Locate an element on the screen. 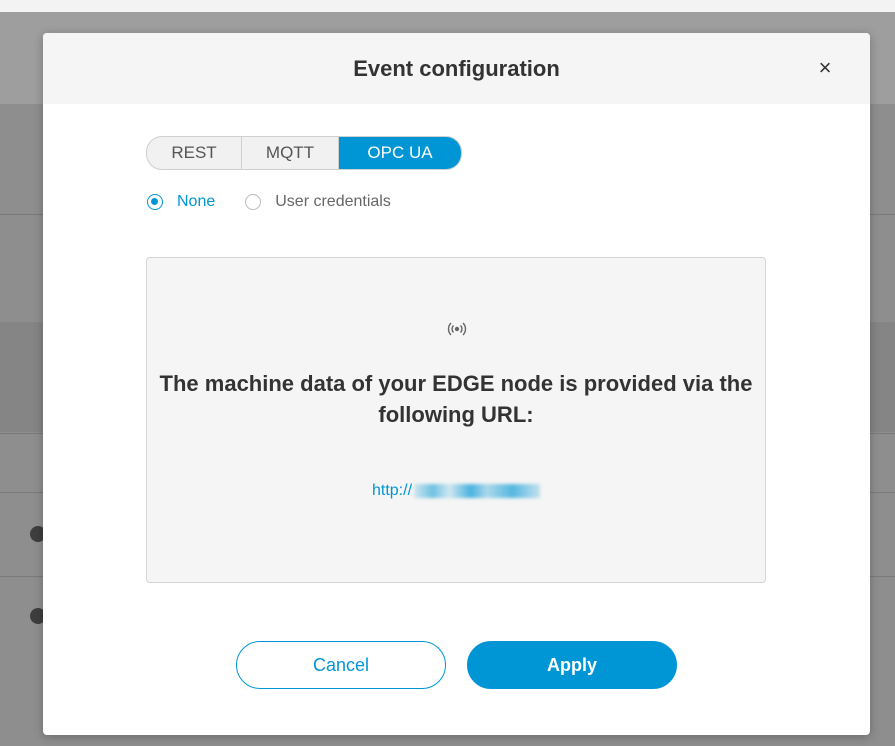 Image resolution: width=895 pixels, height=746 pixels. radio-button-checked is located at coordinates (155, 202).